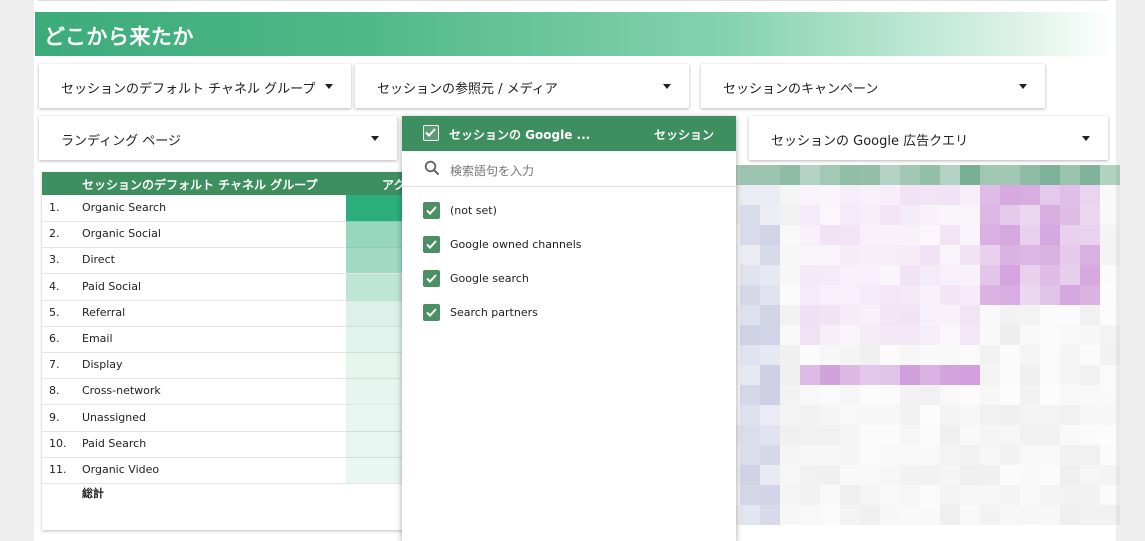 The image size is (1145, 541). I want to click on select-all-checkbox, so click(431, 133).